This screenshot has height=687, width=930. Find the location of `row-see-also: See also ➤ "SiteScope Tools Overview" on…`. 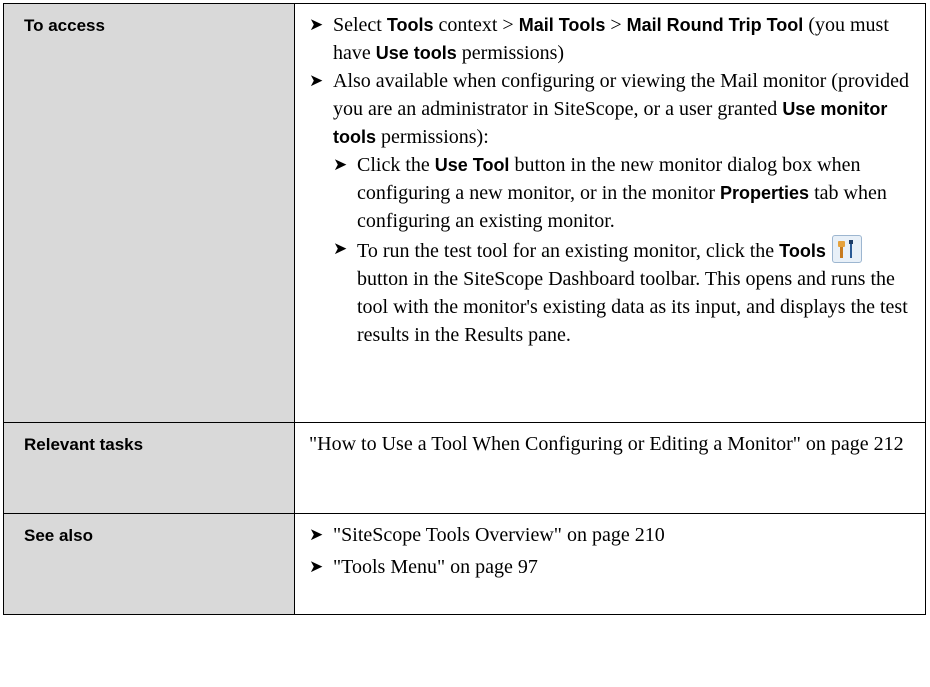

row-see-also: See also ➤ "SiteScope Tools Overview" on… is located at coordinates (464, 564).